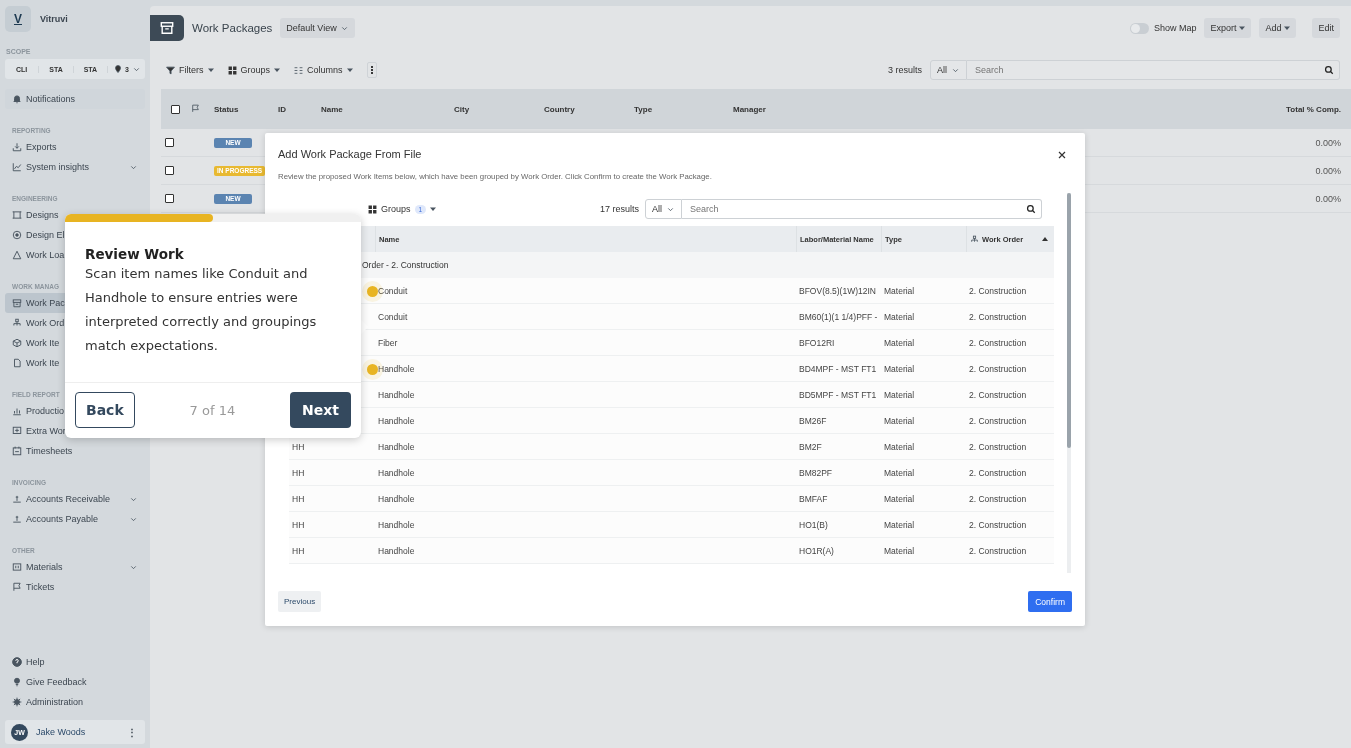  Describe the element at coordinates (838, 368) in the screenshot. I see `table-cell-text: BD4MPF - MST FT1` at that location.